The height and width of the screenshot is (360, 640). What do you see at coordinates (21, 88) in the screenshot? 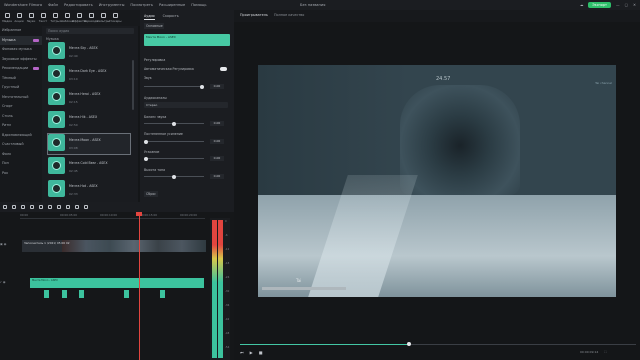
I see `sidebar-item: Грустный` at bounding box center [21, 88].